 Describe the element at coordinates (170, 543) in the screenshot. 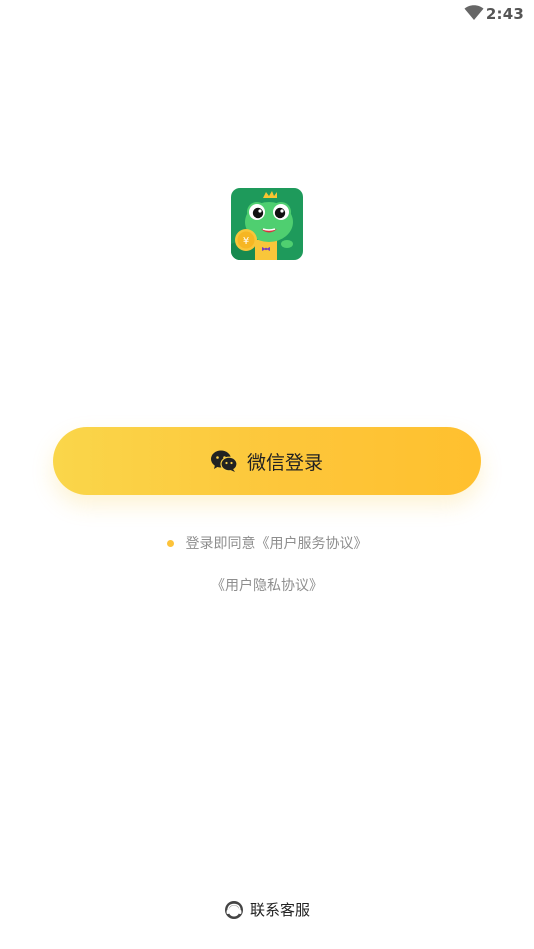

I see `agreement-dot-icon` at that location.